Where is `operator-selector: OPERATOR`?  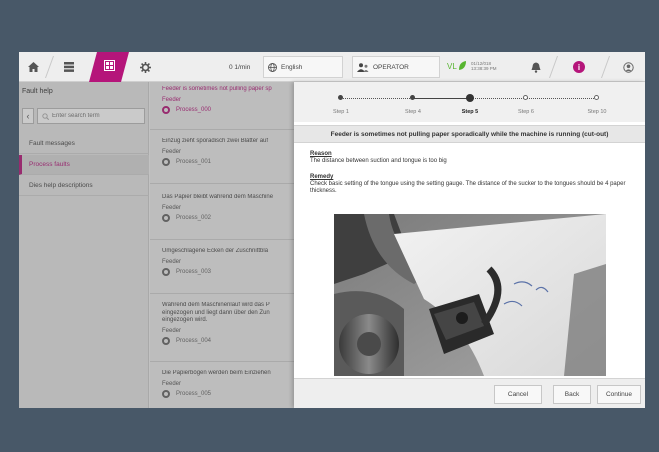
operator-selector: OPERATOR is located at coordinates (396, 67).